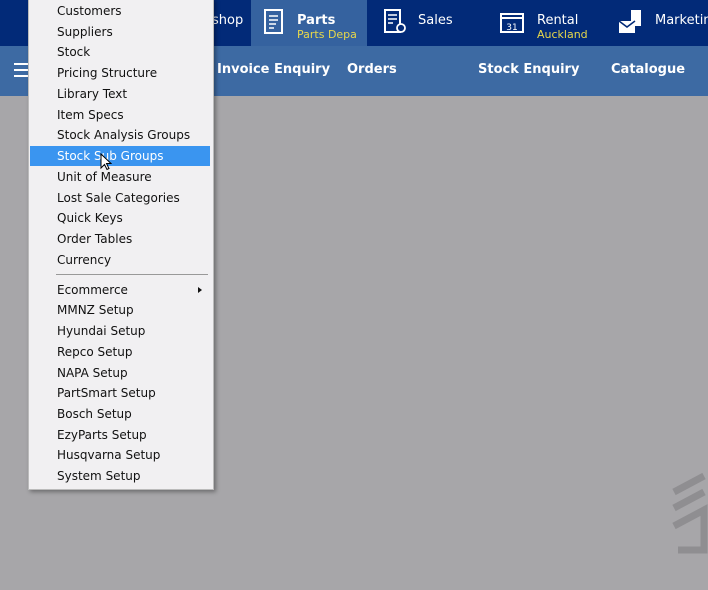 The height and width of the screenshot is (590, 708). What do you see at coordinates (200, 290) in the screenshot?
I see `submenu-arrow-icon` at bounding box center [200, 290].